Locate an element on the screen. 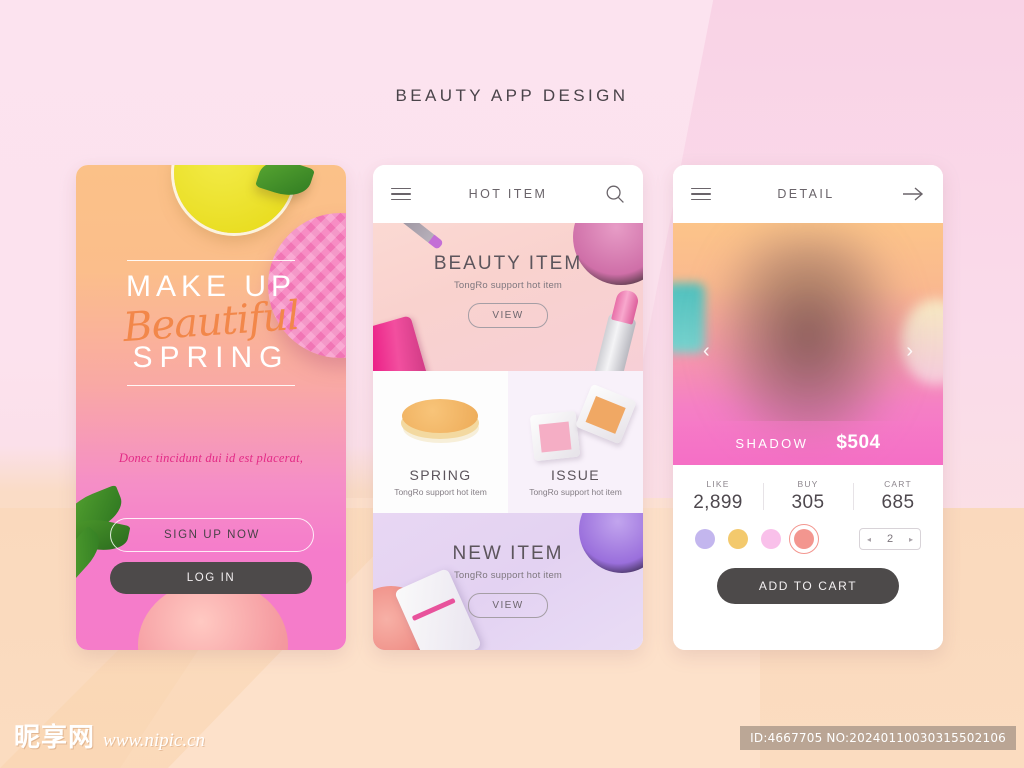 Image resolution: width=1024 pixels, height=768 pixels. section-title: NEW ITEM is located at coordinates (508, 553).